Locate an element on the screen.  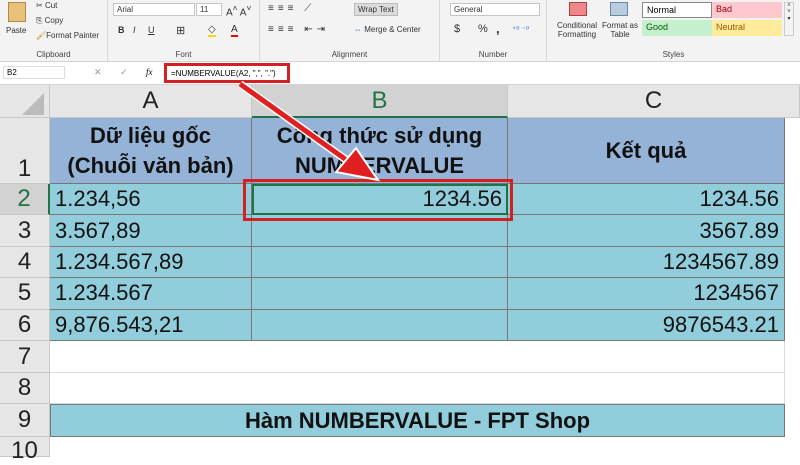
arrow-shaft is located at coordinates (296, 124).